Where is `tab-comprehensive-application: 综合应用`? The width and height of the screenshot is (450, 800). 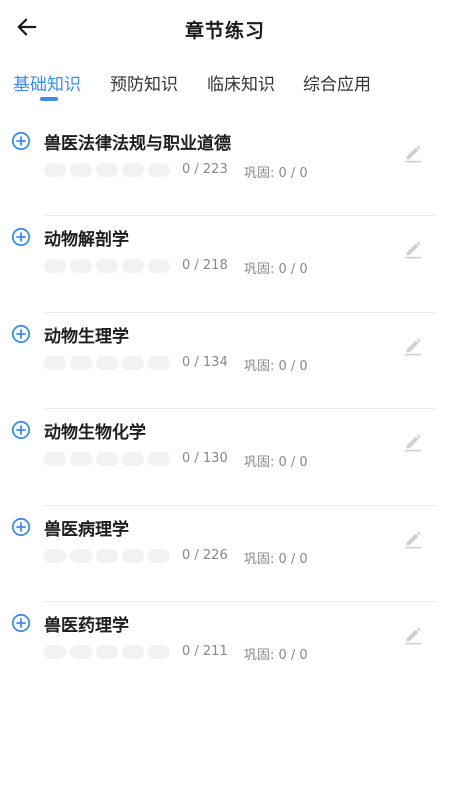 tab-comprehensive-application: 综合应用 is located at coordinates (337, 82).